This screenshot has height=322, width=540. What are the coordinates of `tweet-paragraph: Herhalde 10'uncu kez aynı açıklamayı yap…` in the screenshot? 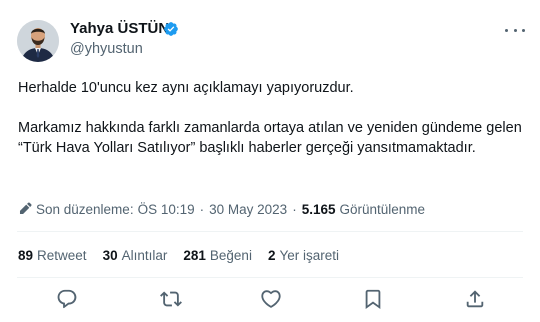 It's located at (186, 88).